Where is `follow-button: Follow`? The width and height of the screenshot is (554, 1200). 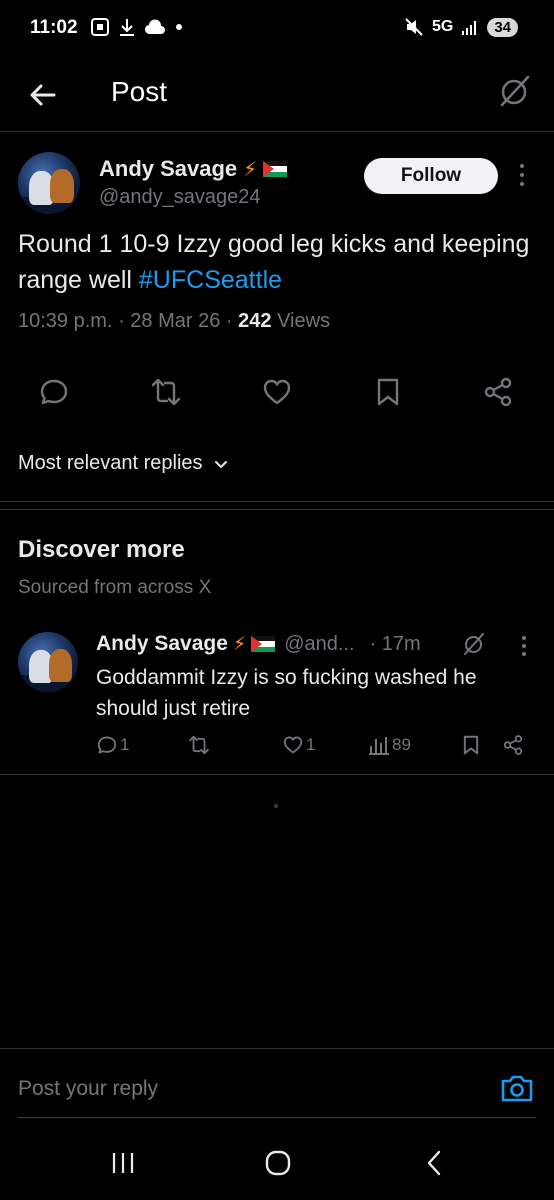 follow-button: Follow is located at coordinates (431, 176).